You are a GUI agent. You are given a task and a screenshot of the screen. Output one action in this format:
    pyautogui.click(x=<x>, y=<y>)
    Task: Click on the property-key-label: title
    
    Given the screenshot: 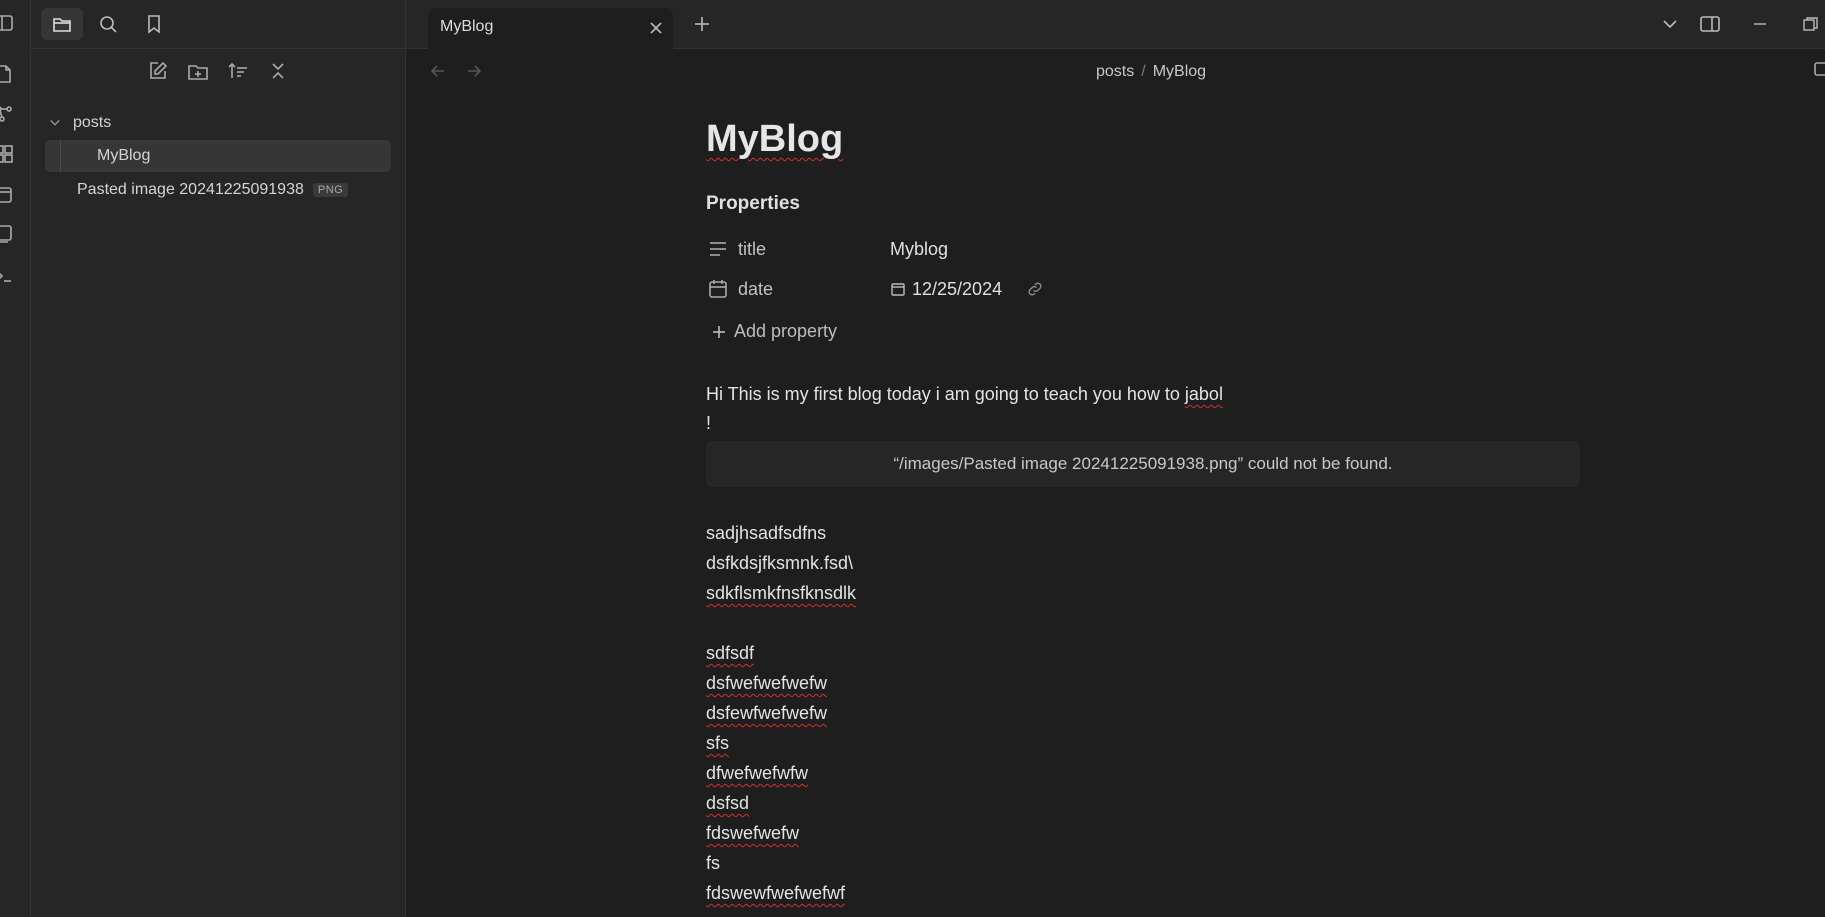 What is the action you would take?
    pyautogui.click(x=752, y=248)
    